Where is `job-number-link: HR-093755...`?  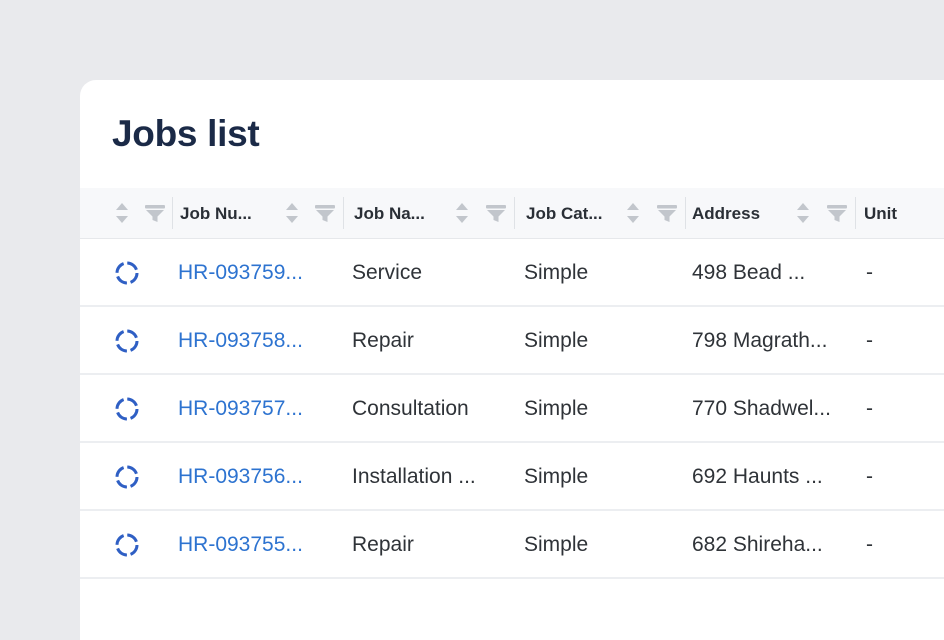 job-number-link: HR-093755... is located at coordinates (240, 545).